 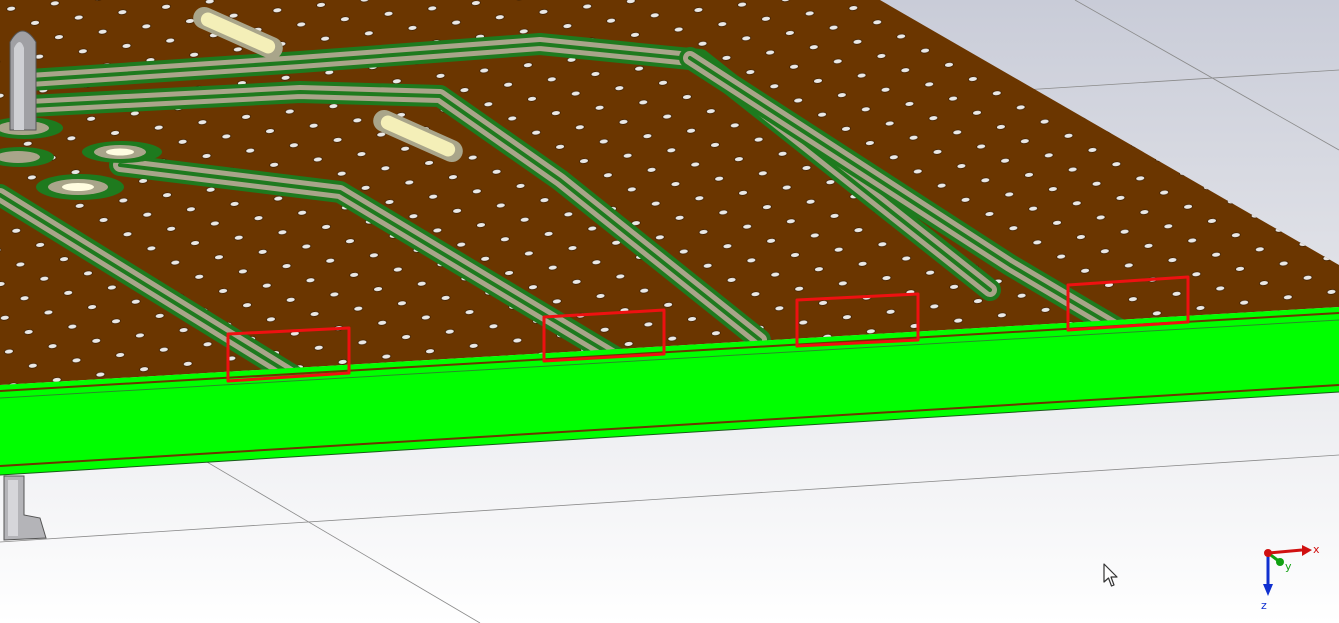 What do you see at coordinates (1264, 605) in the screenshot?
I see `axis-z-label: z` at bounding box center [1264, 605].